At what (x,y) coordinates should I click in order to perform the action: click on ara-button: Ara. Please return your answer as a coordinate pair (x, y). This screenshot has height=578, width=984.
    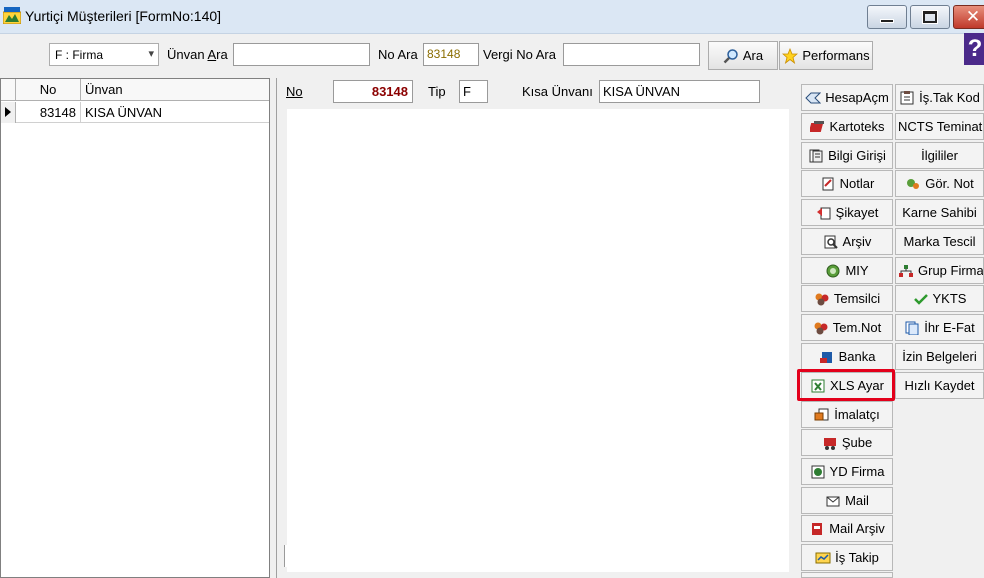
    Looking at the image, I should click on (743, 55).